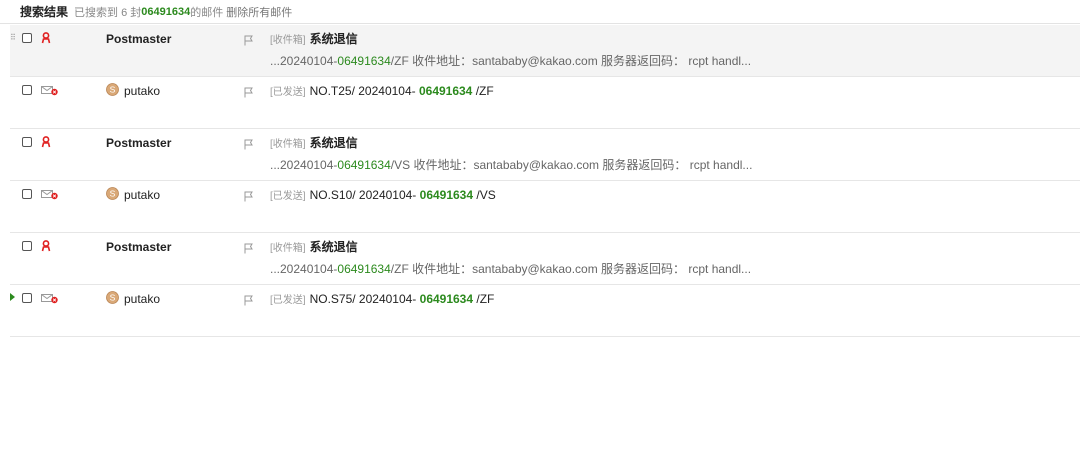 The height and width of the screenshot is (462, 1080). I want to click on found-count-text: 已搜索到 6 封, so click(108, 12).